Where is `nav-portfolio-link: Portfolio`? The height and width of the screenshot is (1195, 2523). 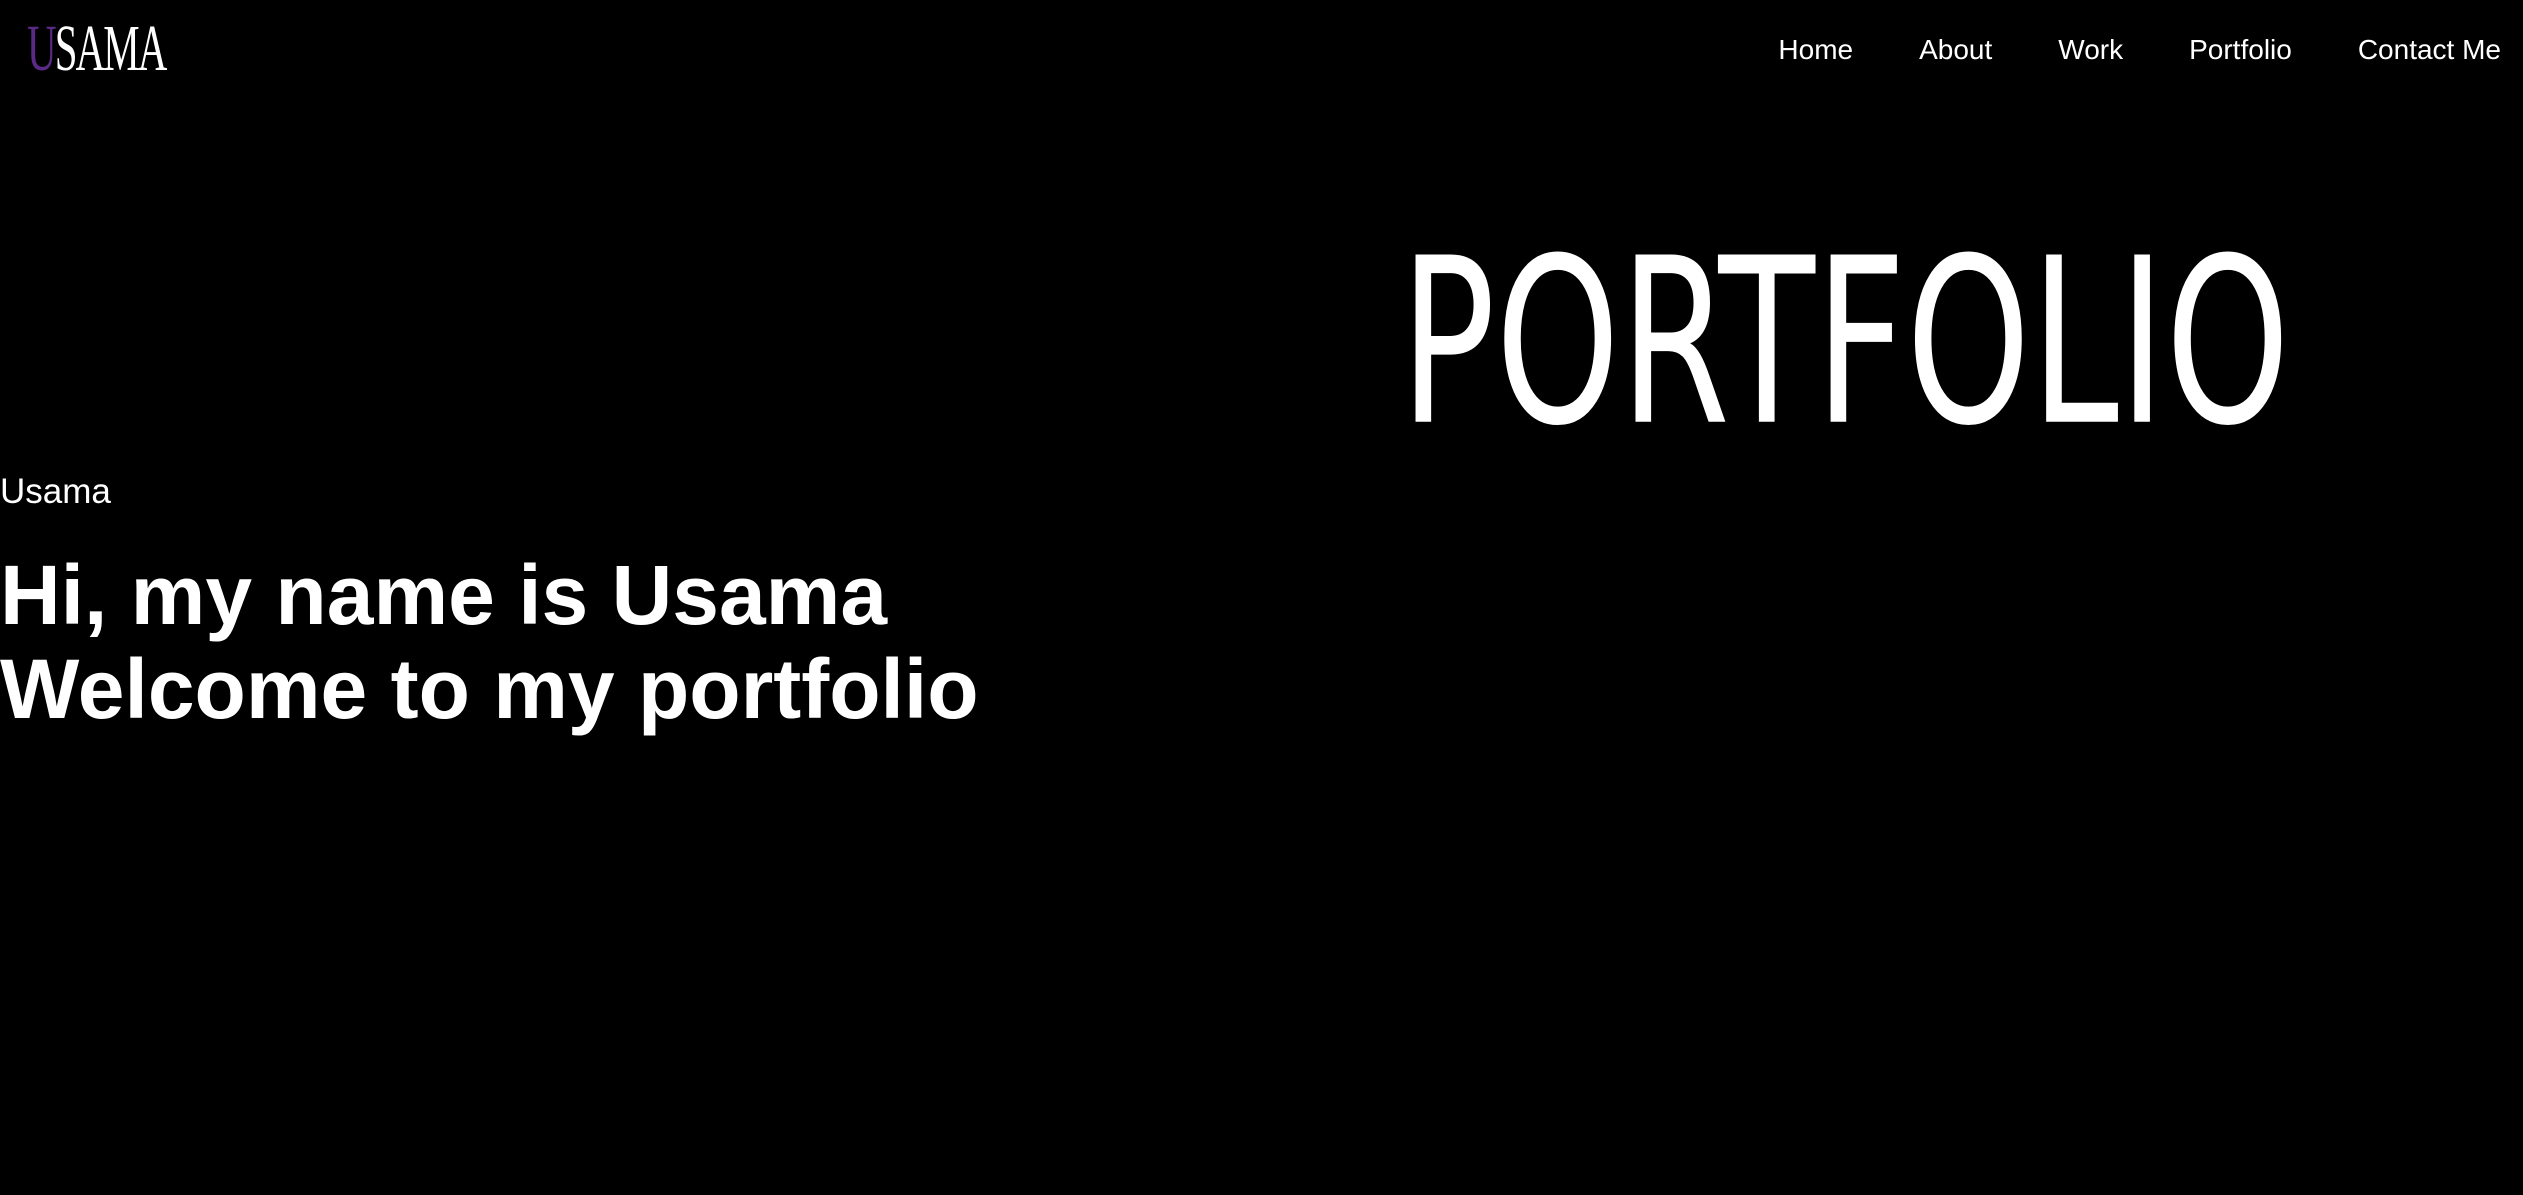
nav-portfolio-link: Portfolio is located at coordinates (2240, 50).